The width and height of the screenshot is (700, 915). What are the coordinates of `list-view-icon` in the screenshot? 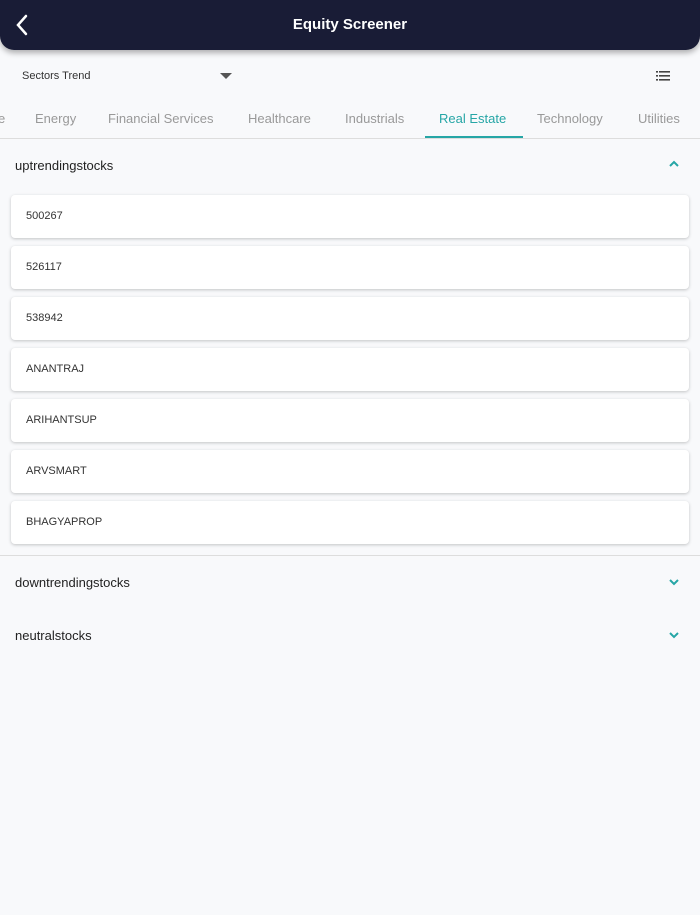 It's located at (663, 76).